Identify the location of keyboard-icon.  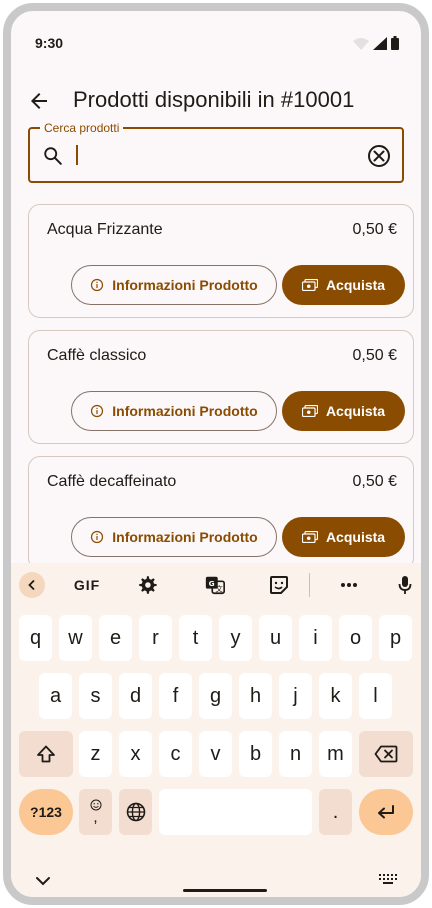
(388, 880).